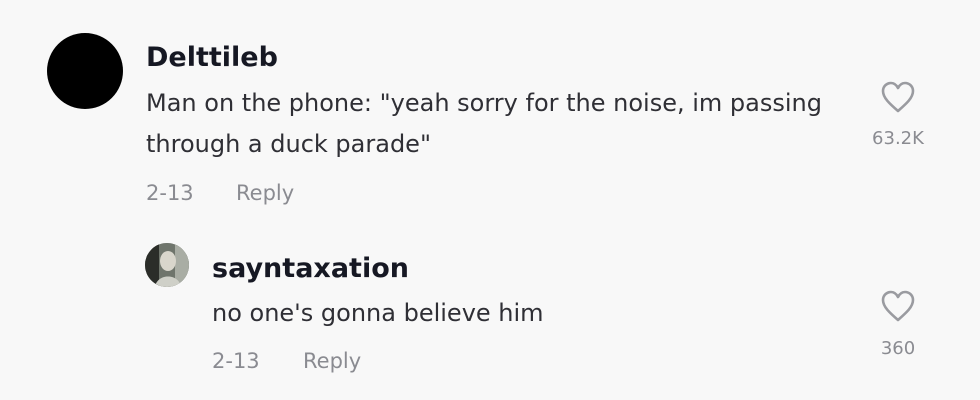 This screenshot has height=400, width=980. What do you see at coordinates (898, 138) in the screenshot?
I see `like-count: 63.2K` at bounding box center [898, 138].